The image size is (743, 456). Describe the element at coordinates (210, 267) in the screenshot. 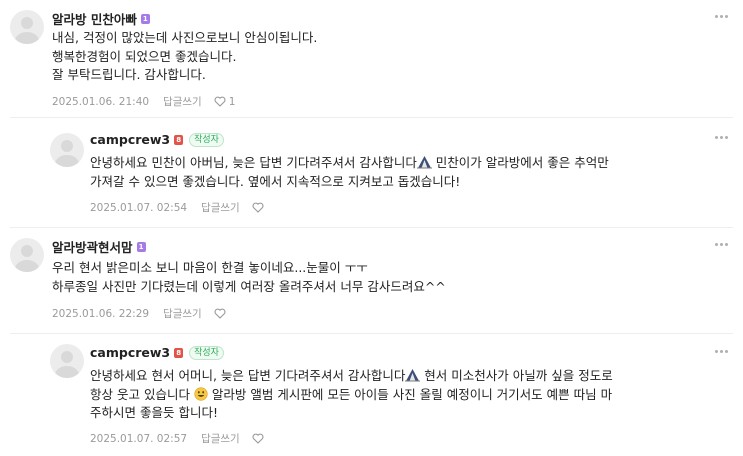

I see `comment-text-line: 우리 현서 밝은미소 보니 마음이 한결 놓이네요...눈물이 ㅜㅜ` at that location.